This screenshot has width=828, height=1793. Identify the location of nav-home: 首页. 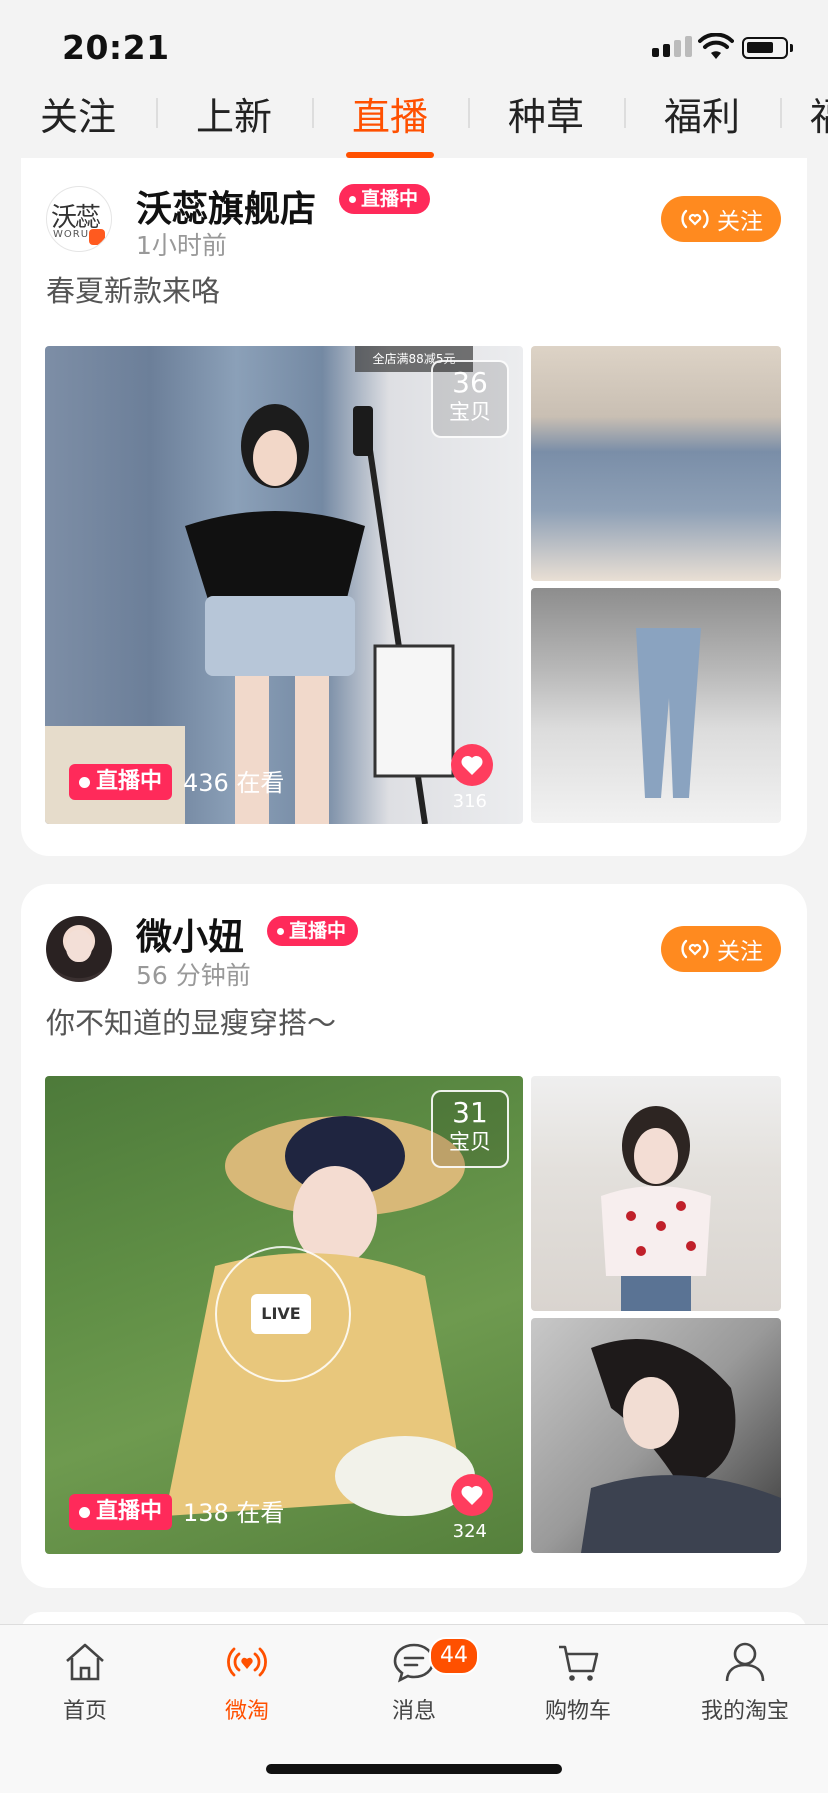
(85, 1682).